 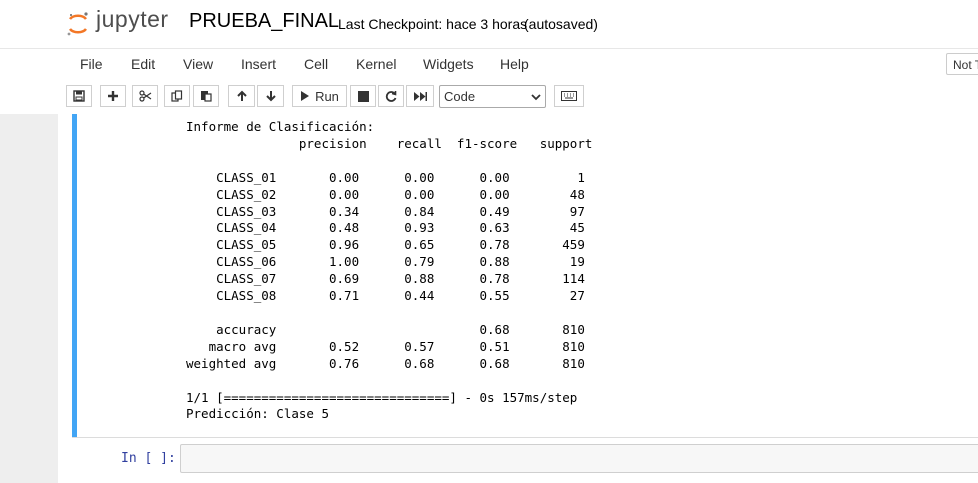 What do you see at coordinates (280, 126) in the screenshot?
I see `output-line: Informe de Clasificación:` at bounding box center [280, 126].